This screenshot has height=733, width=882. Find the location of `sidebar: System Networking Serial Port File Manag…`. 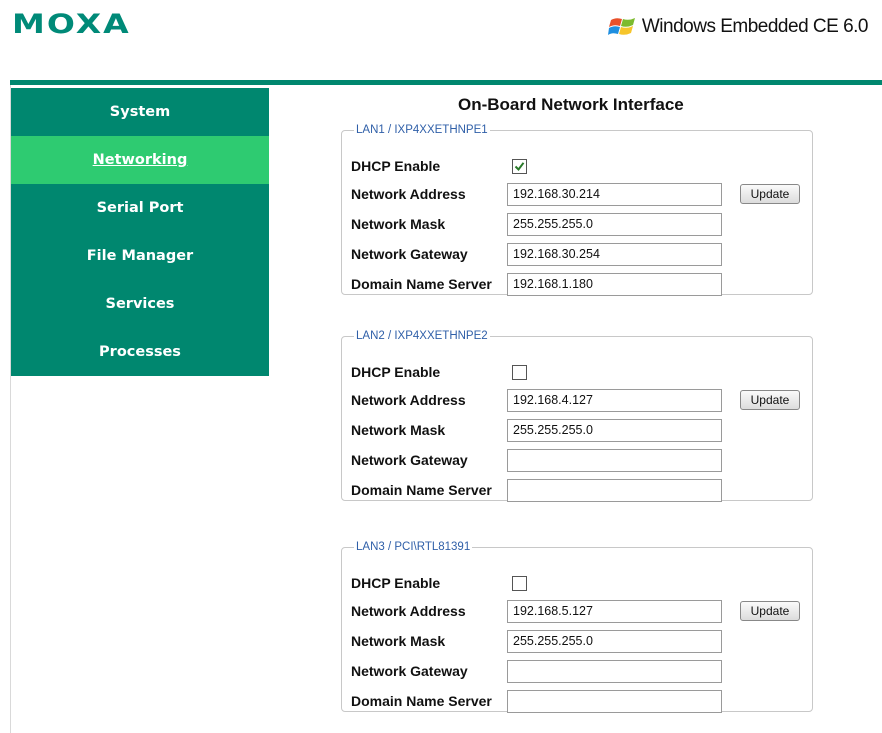

sidebar: System Networking Serial Port File Manag… is located at coordinates (140, 232).